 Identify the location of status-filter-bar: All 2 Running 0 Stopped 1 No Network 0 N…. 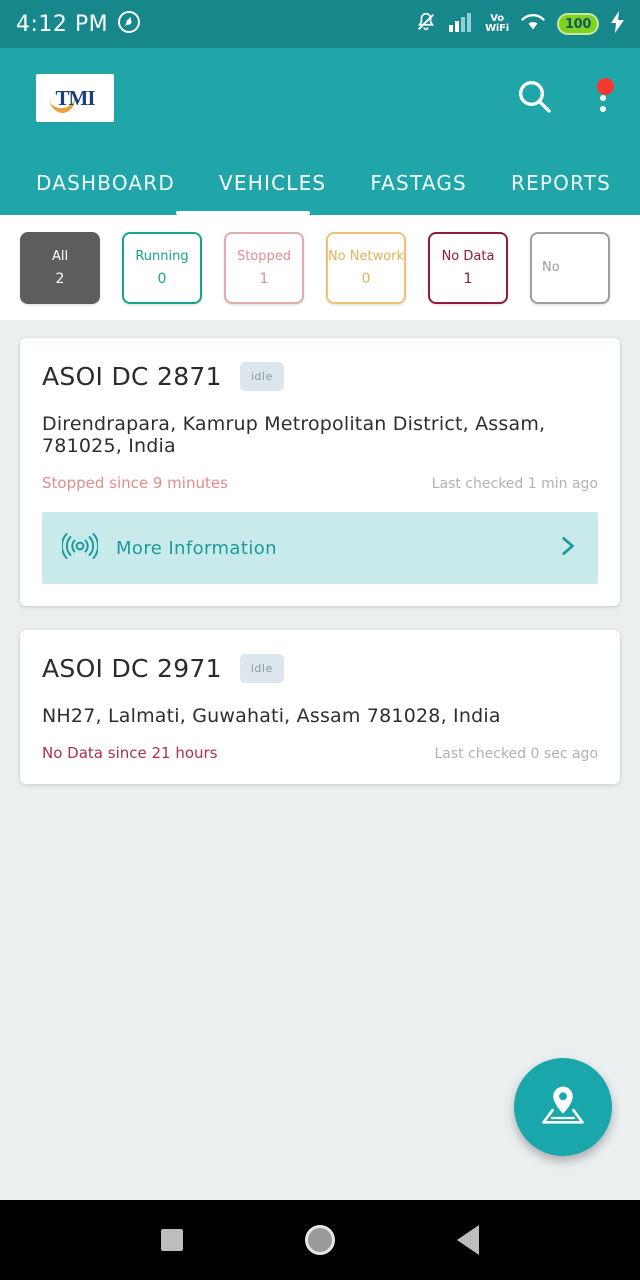
(320, 267).